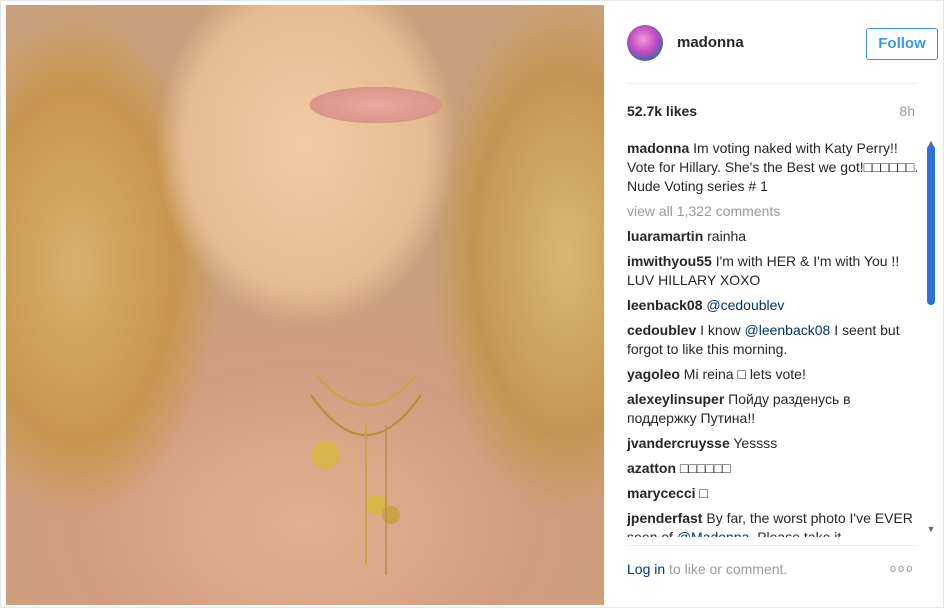 The height and width of the screenshot is (608, 944). I want to click on comment-user: luaramartin, so click(665, 236).